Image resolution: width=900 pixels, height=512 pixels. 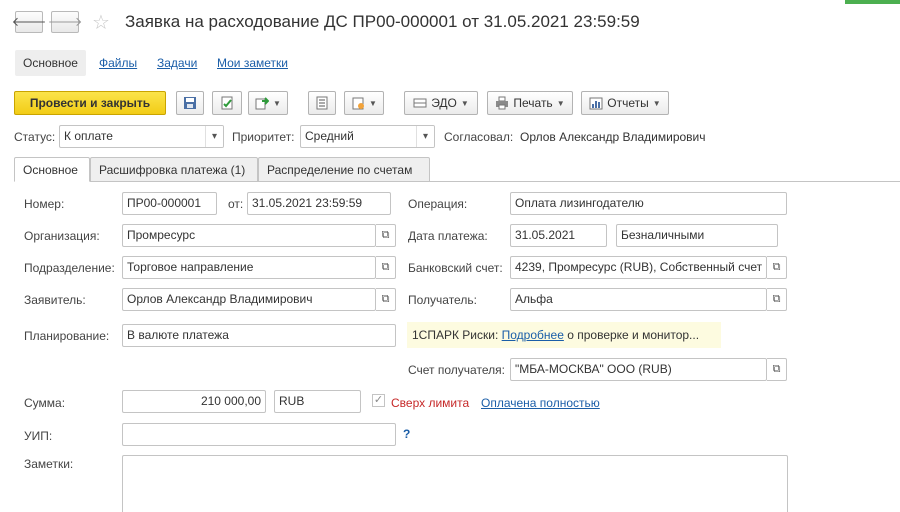 What do you see at coordinates (49, 464) in the screenshot?
I see `notes-label: Заметки:` at bounding box center [49, 464].